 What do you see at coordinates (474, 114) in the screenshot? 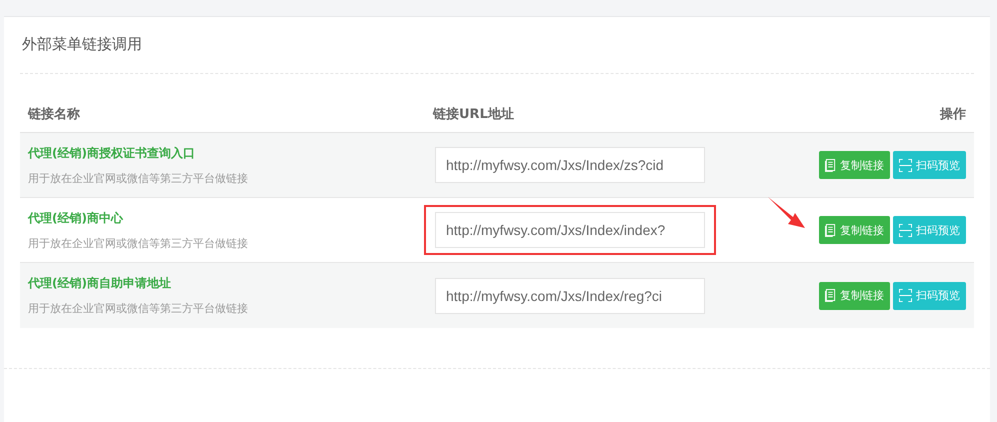
I see `column-header: 链接URL地址` at bounding box center [474, 114].